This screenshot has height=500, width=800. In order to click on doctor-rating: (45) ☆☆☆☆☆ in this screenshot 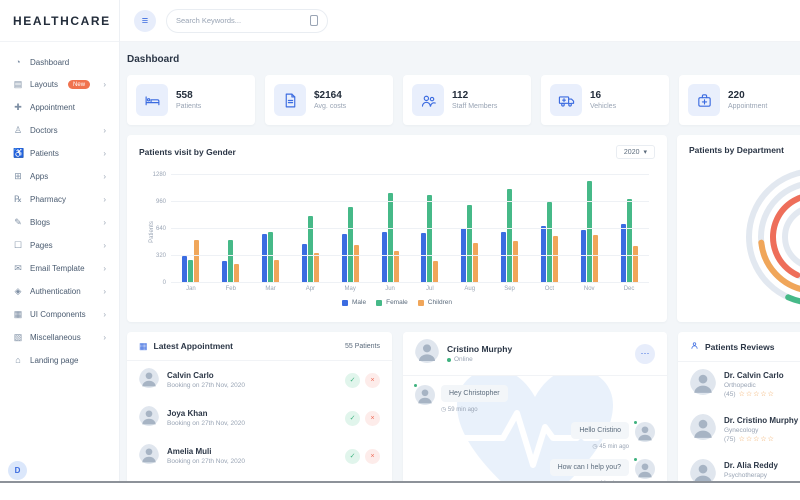, I will do `click(754, 394)`.